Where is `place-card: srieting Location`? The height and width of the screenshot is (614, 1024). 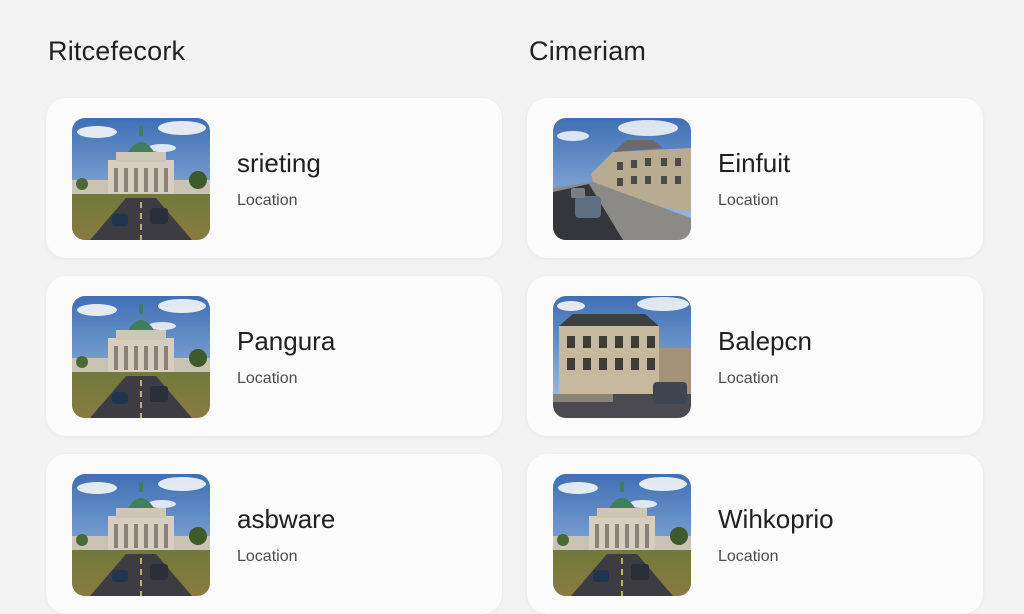 place-card: srieting Location is located at coordinates (274, 178).